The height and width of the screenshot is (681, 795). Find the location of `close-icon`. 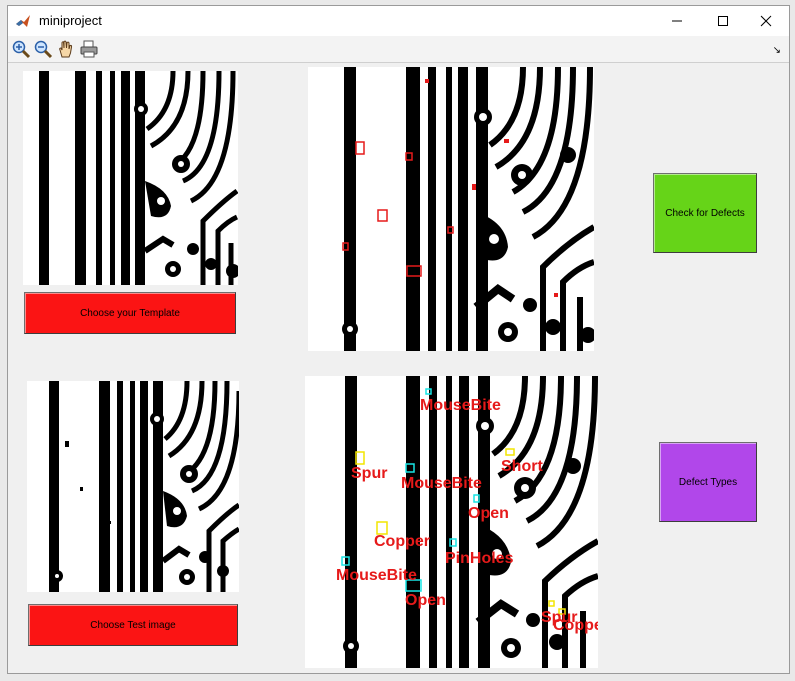

close-icon is located at coordinates (766, 21).